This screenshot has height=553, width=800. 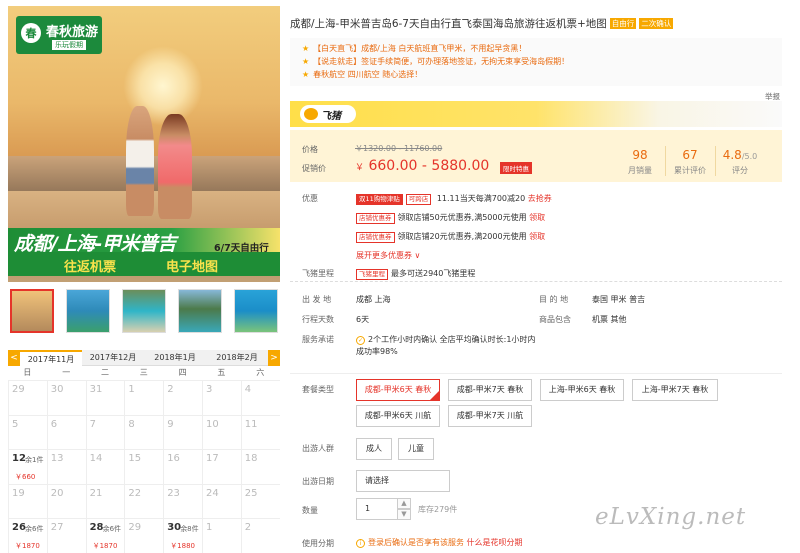 I want to click on calendar-day: 27, so click(x=66, y=535).